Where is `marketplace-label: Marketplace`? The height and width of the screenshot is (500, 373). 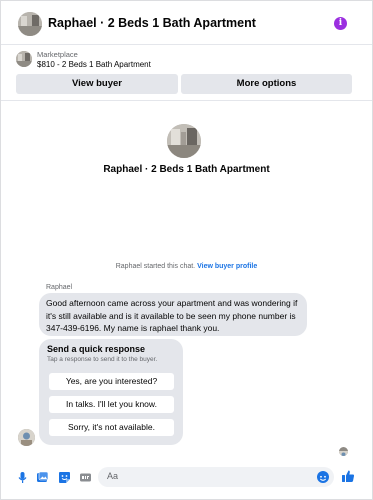
marketplace-label: Marketplace is located at coordinates (57, 54).